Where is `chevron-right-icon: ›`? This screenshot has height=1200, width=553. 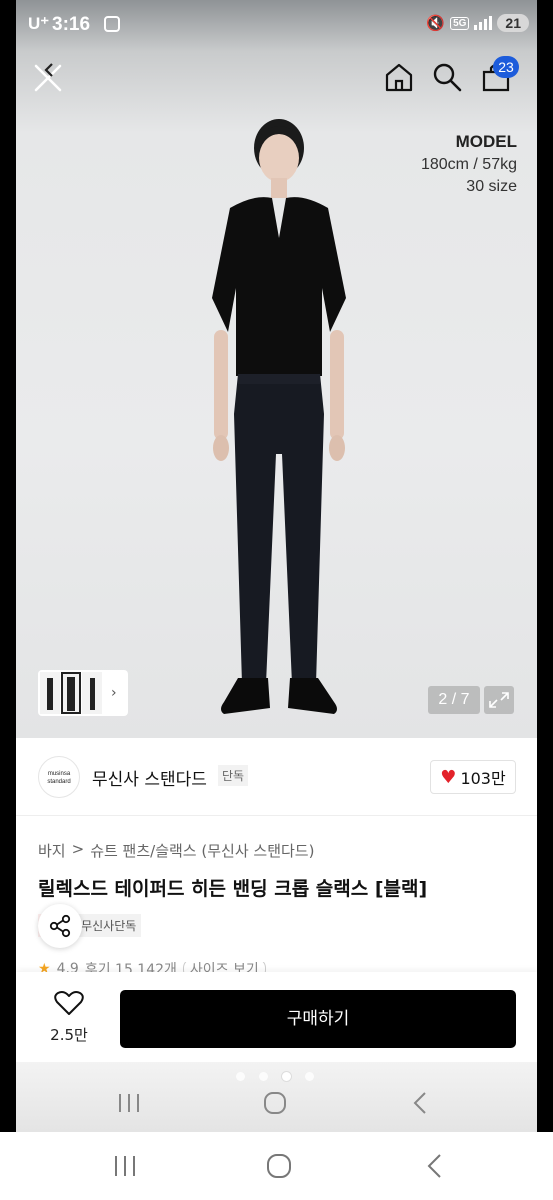
chevron-right-icon: › is located at coordinates (114, 693).